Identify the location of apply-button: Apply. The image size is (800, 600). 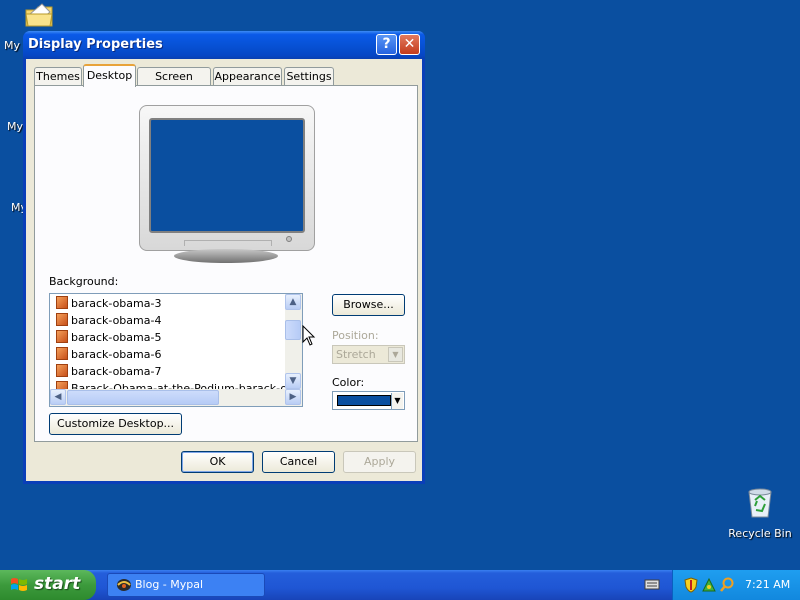
(379, 462).